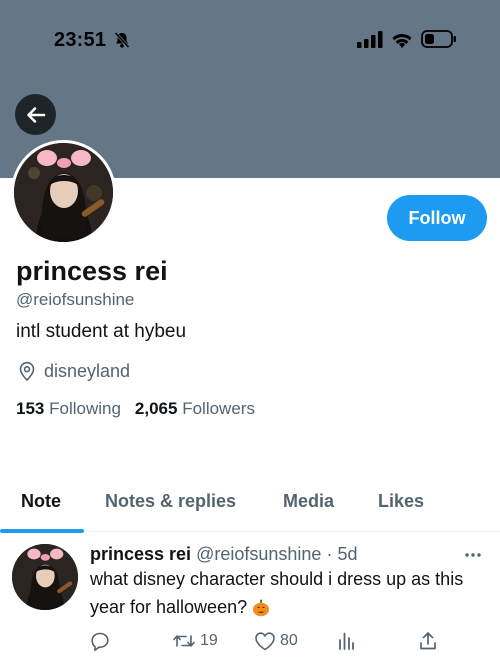  I want to click on signal-icon, so click(370, 39).